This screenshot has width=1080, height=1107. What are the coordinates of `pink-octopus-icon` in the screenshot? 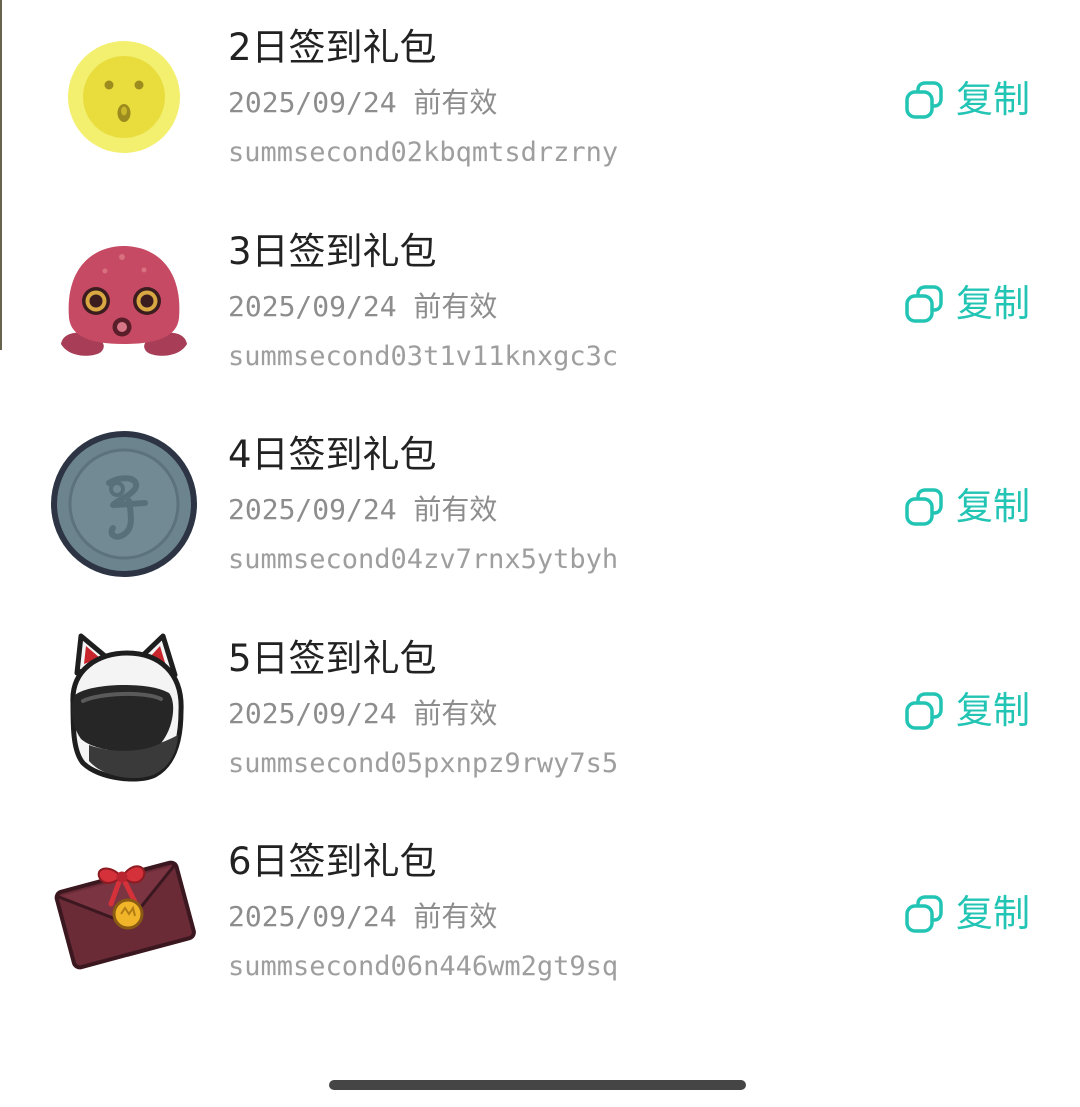 It's located at (124, 300).